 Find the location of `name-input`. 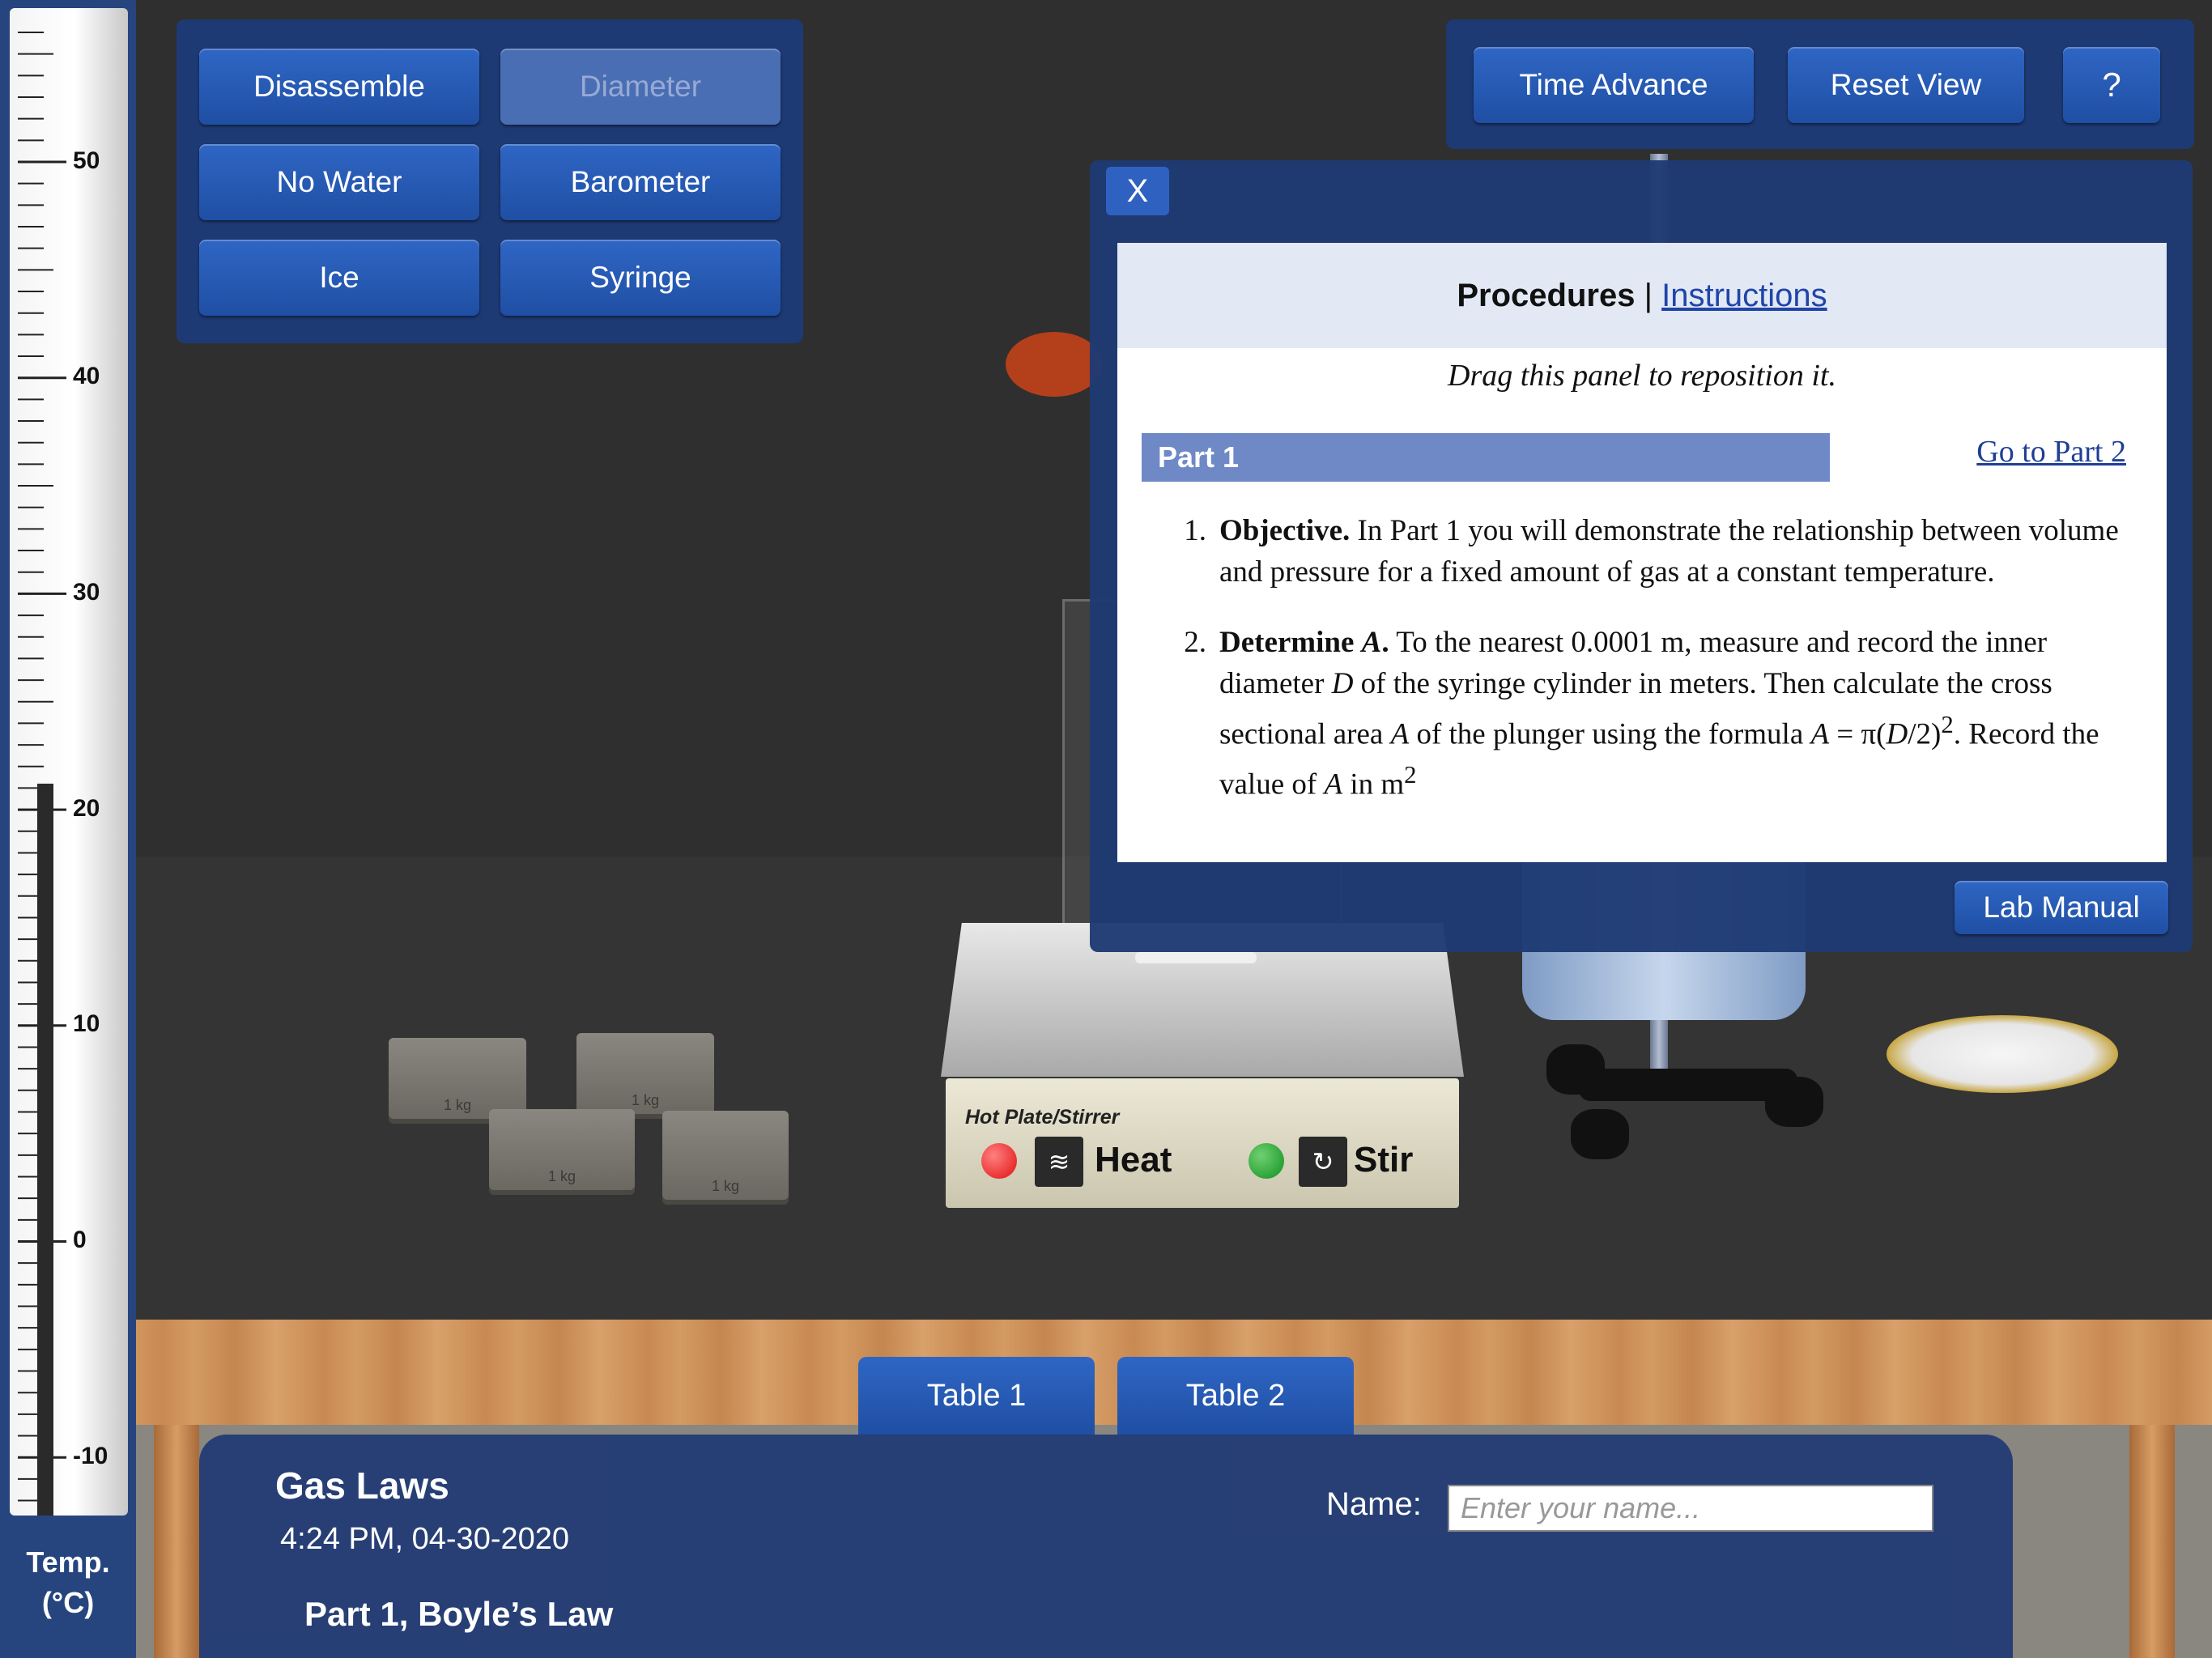

name-input is located at coordinates (1691, 1508).